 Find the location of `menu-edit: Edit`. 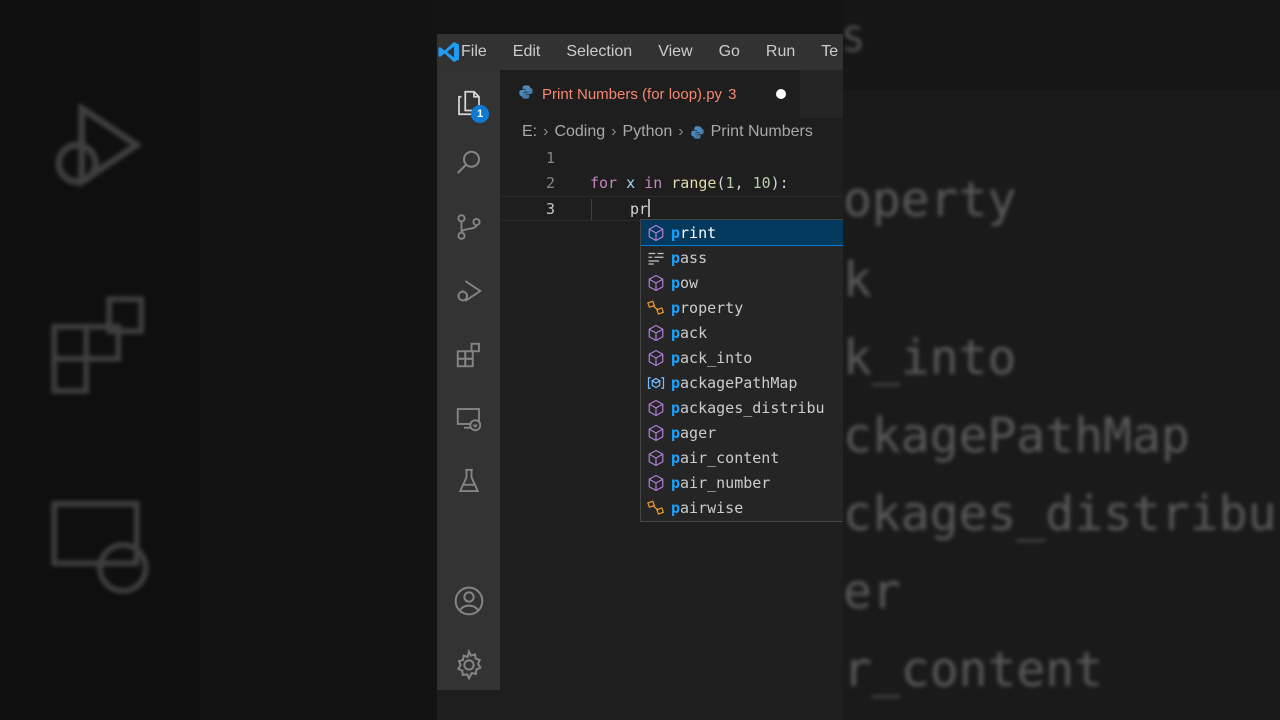

menu-edit: Edit is located at coordinates (527, 52).